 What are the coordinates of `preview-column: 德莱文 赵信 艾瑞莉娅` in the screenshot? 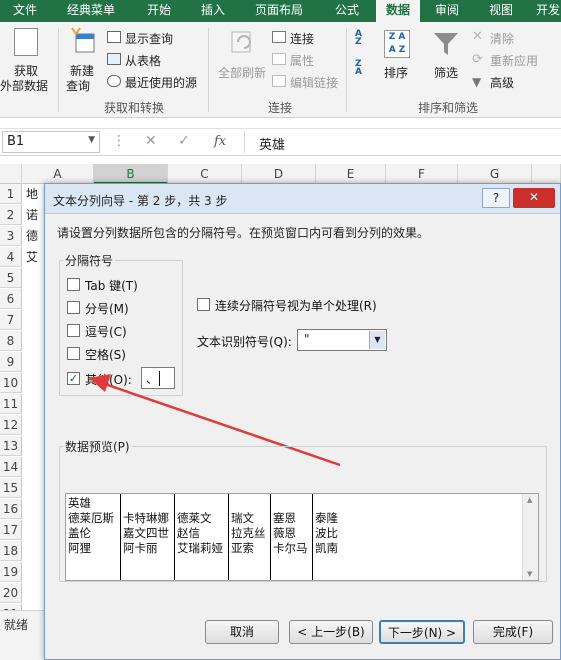 It's located at (202, 537).